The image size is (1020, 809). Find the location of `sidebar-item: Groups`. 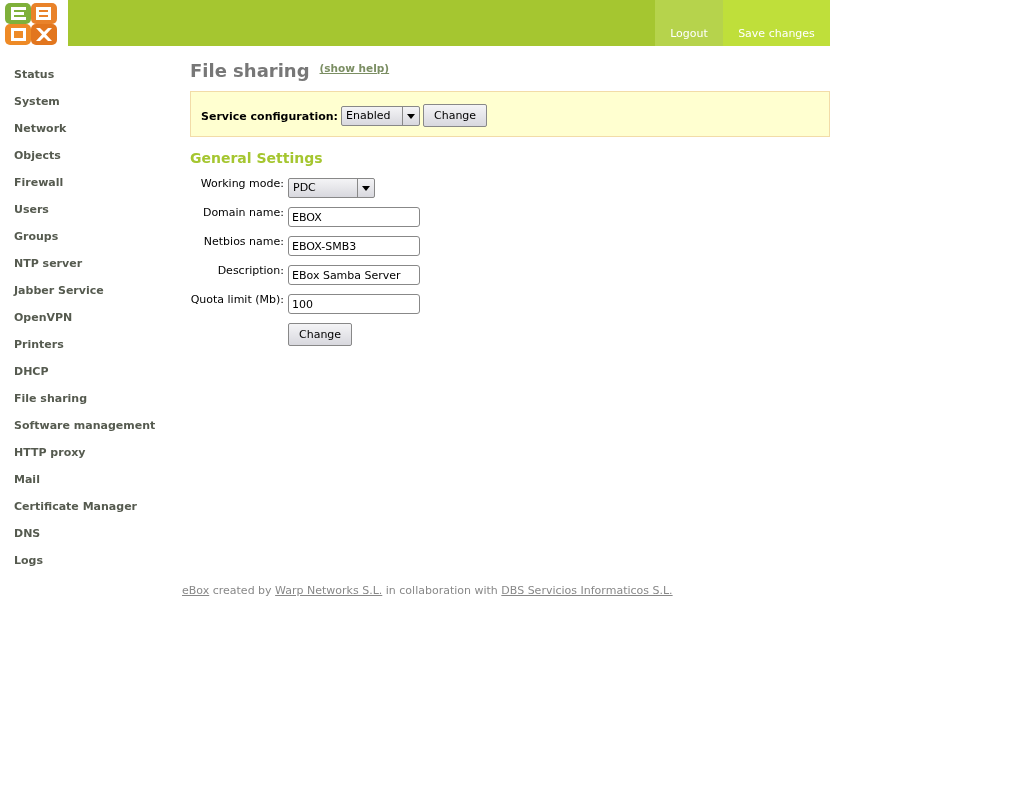

sidebar-item: Groups is located at coordinates (102, 243).